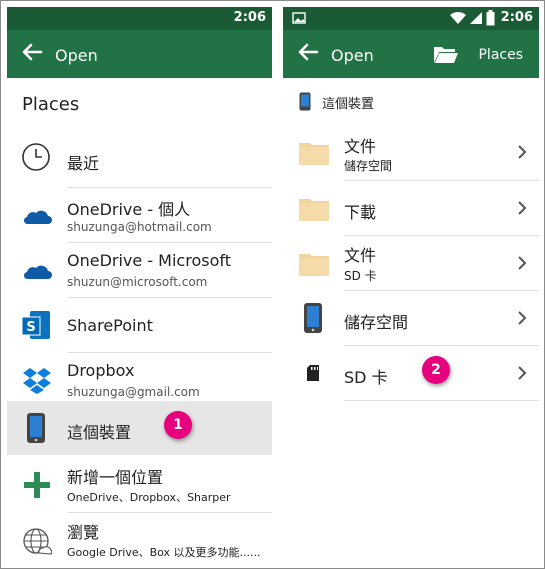  I want to click on location-item-documents-sd: 文件 SD 卡, so click(411, 263).